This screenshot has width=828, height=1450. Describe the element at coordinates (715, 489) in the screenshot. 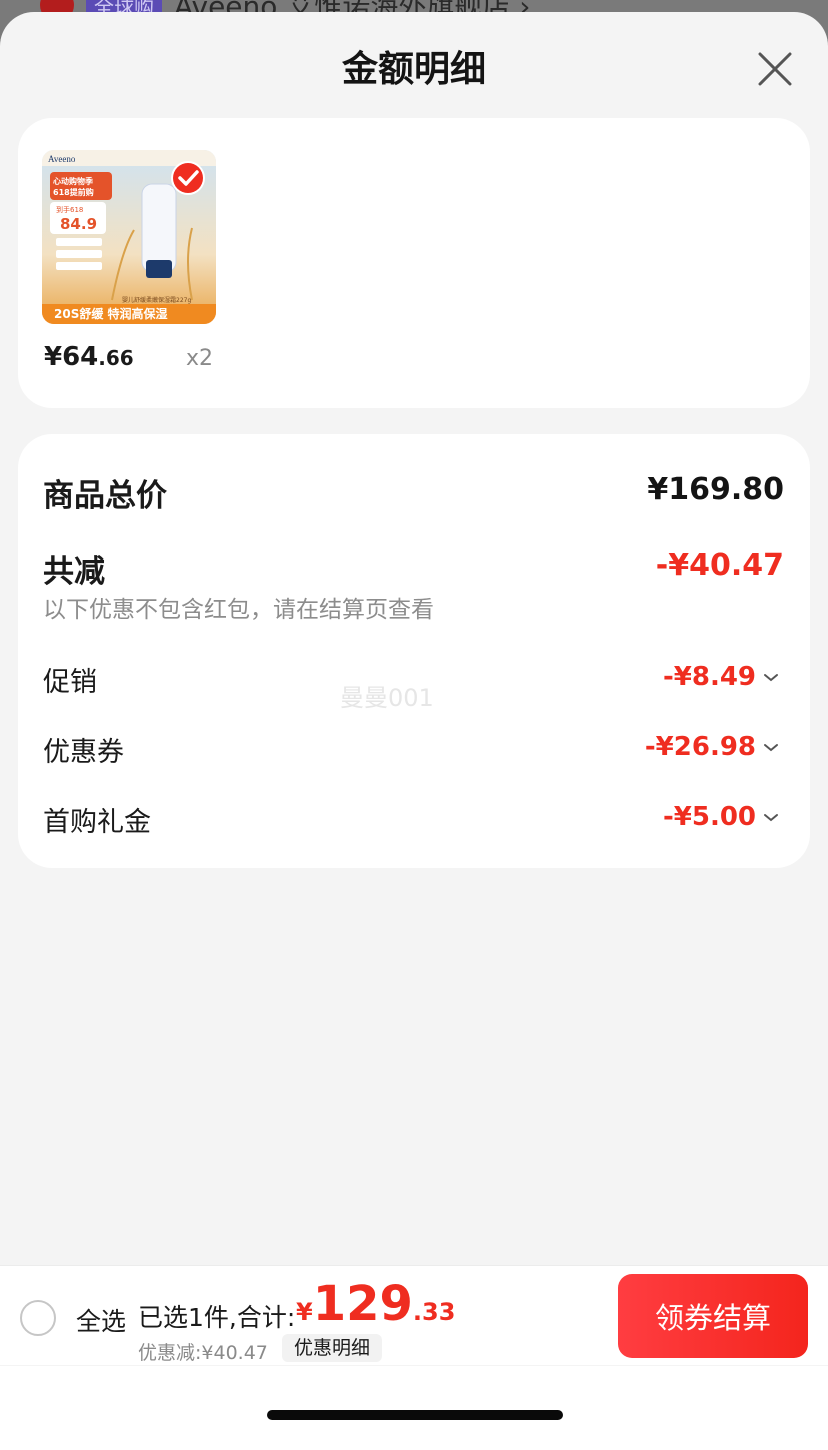

I see `goods-total-value: ¥169.80` at that location.